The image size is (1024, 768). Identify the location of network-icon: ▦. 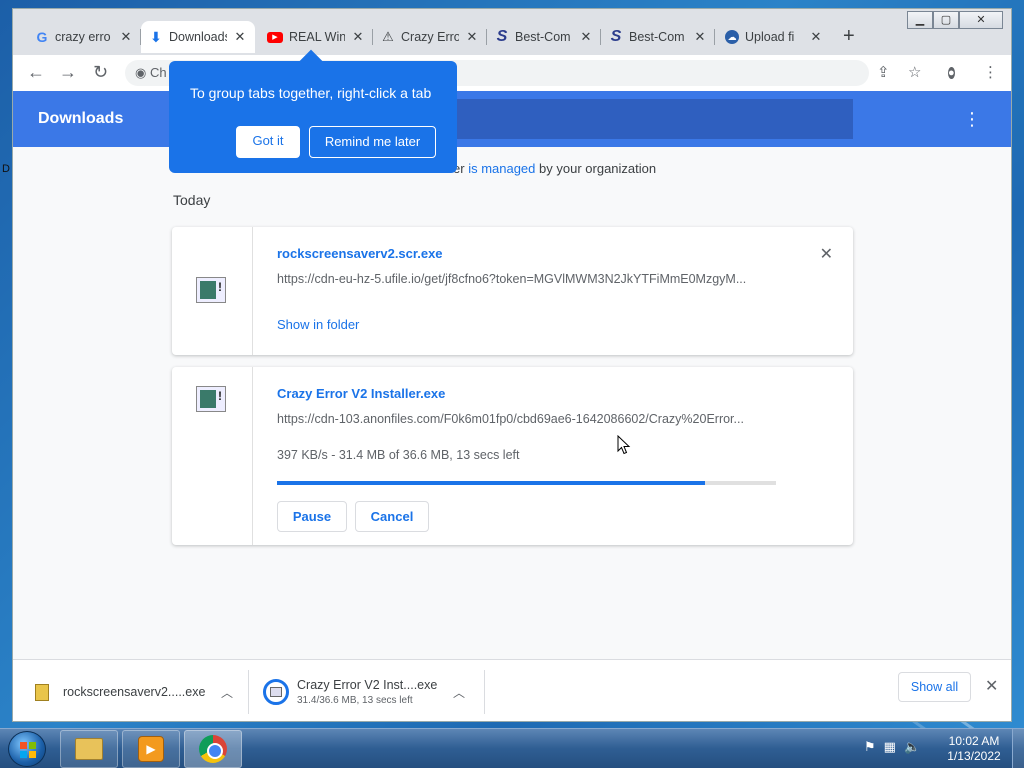
(890, 747).